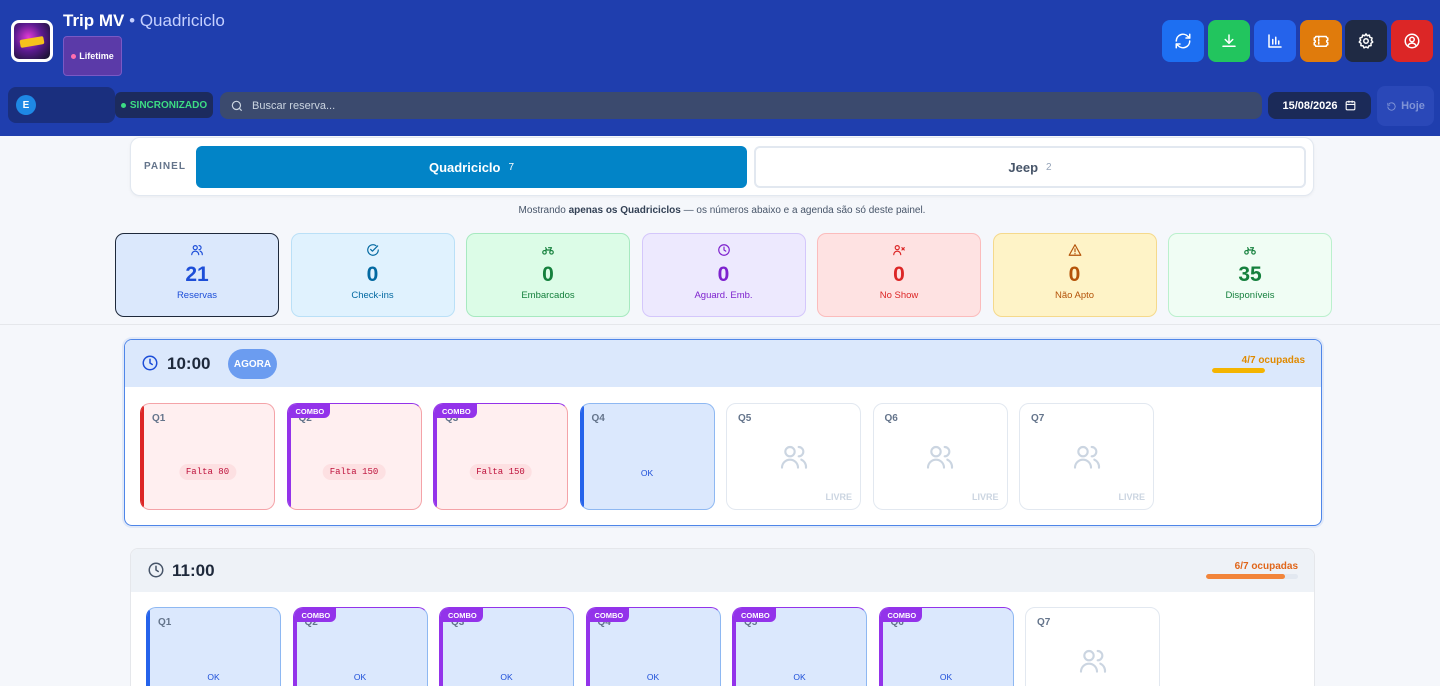 This screenshot has width=1440, height=686. What do you see at coordinates (946, 646) in the screenshot?
I see `vehicle-card-q6: Q6 COMBO OK` at bounding box center [946, 646].